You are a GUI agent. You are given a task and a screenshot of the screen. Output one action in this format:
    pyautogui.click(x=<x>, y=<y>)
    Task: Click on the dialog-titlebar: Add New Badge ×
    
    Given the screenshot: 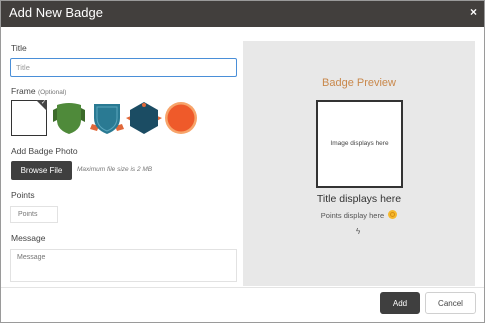 What is the action you would take?
    pyautogui.click(x=242, y=14)
    